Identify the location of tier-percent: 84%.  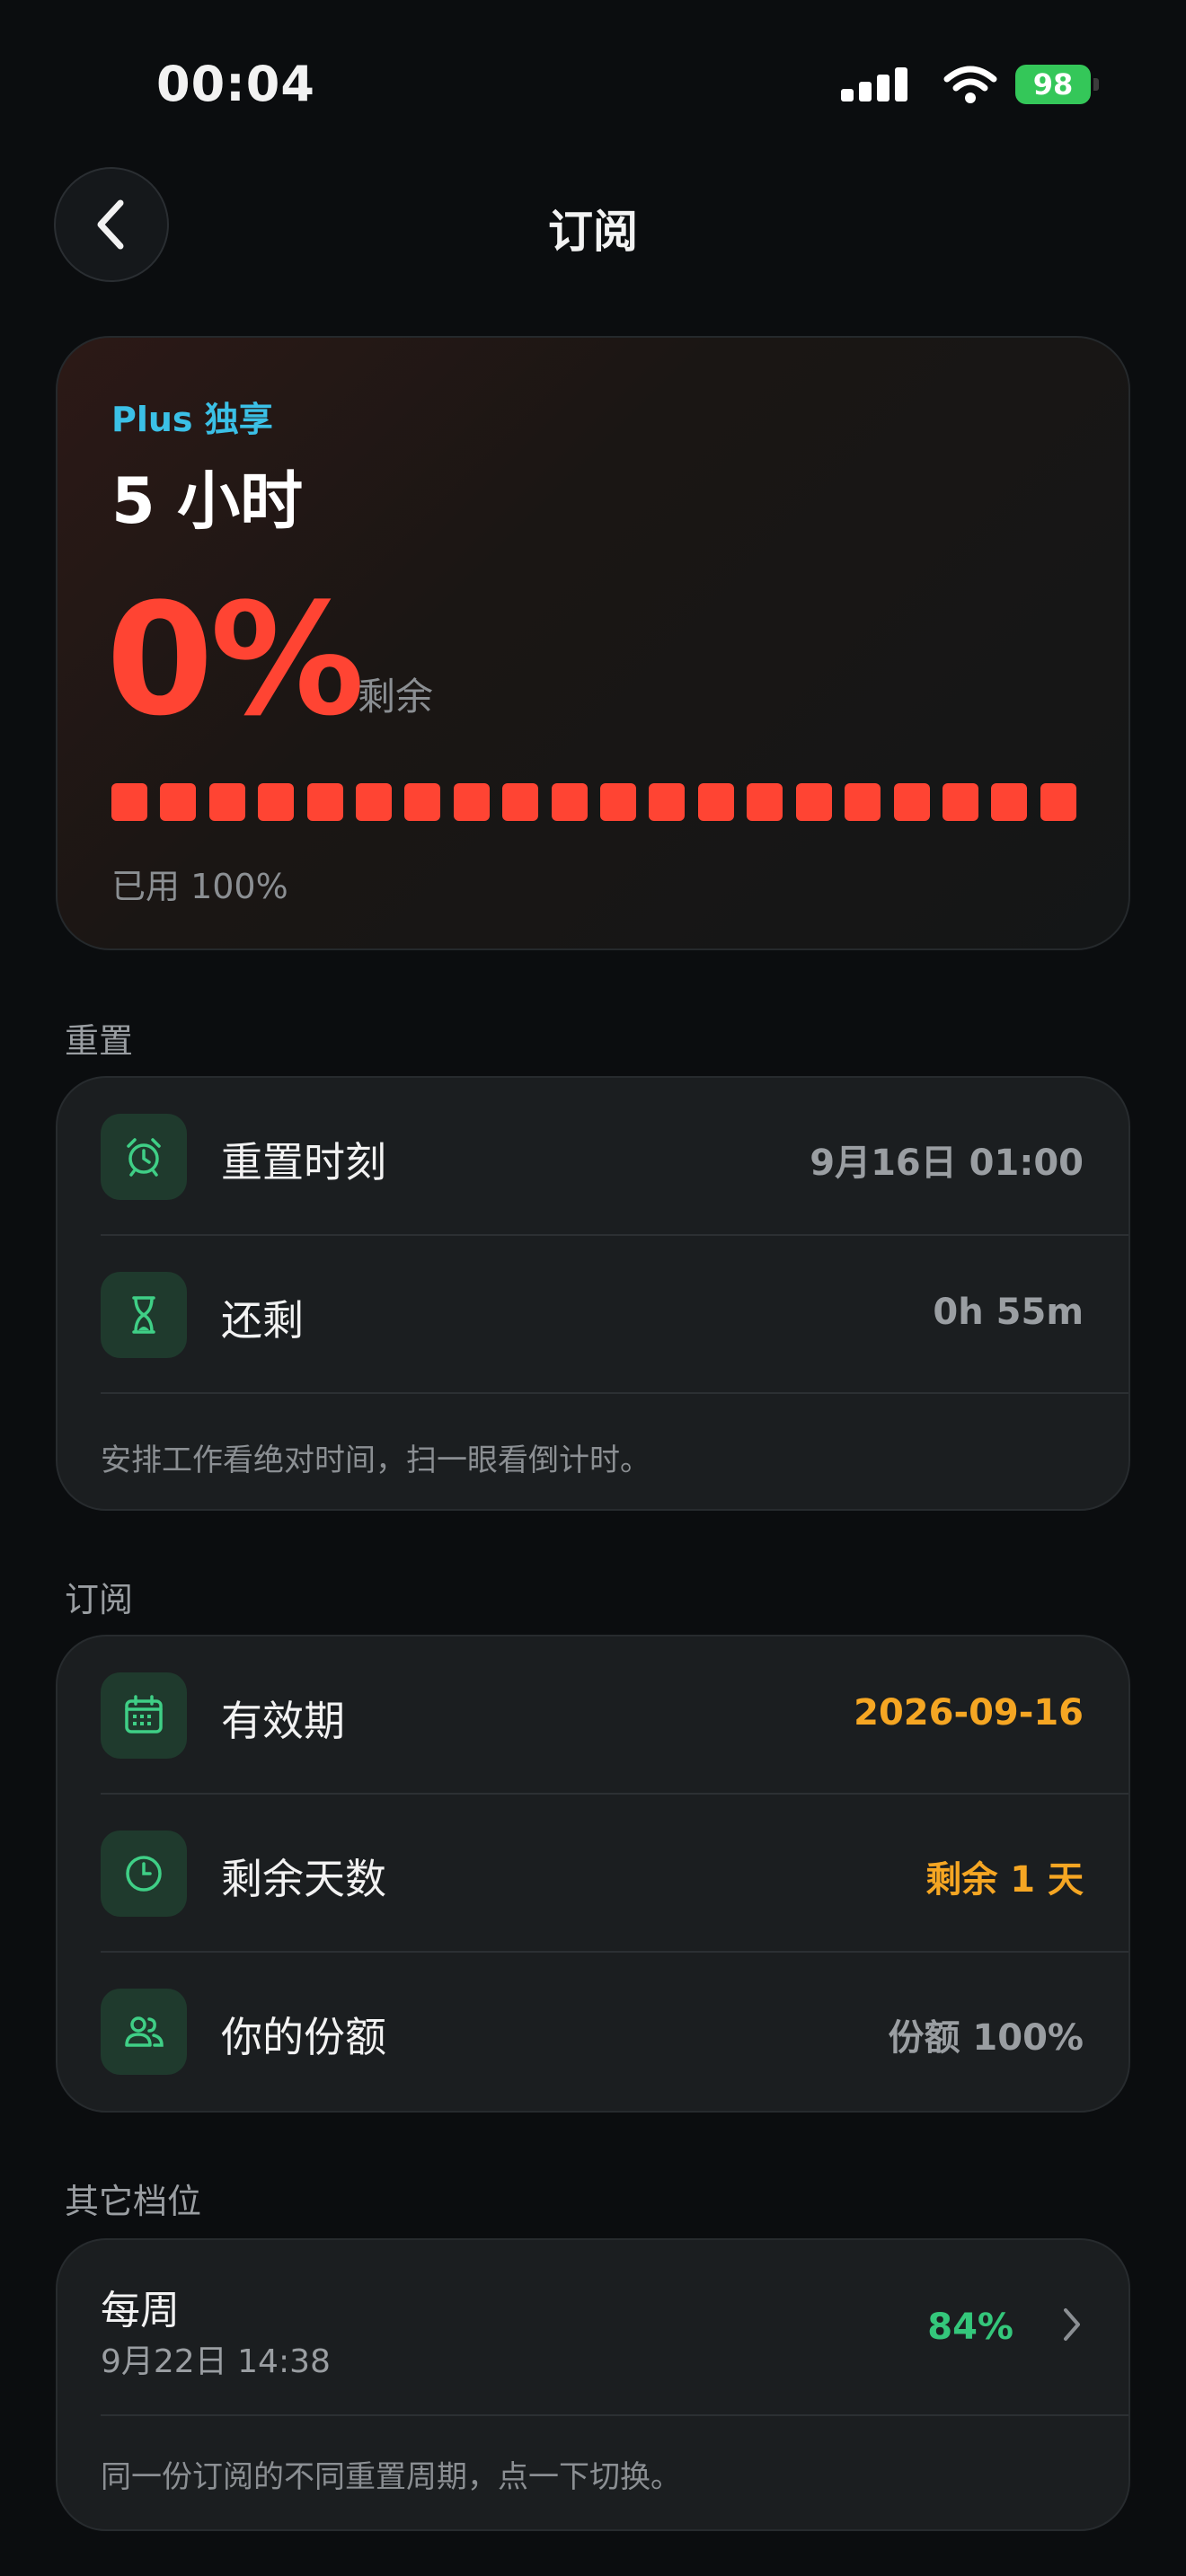
(970, 2327).